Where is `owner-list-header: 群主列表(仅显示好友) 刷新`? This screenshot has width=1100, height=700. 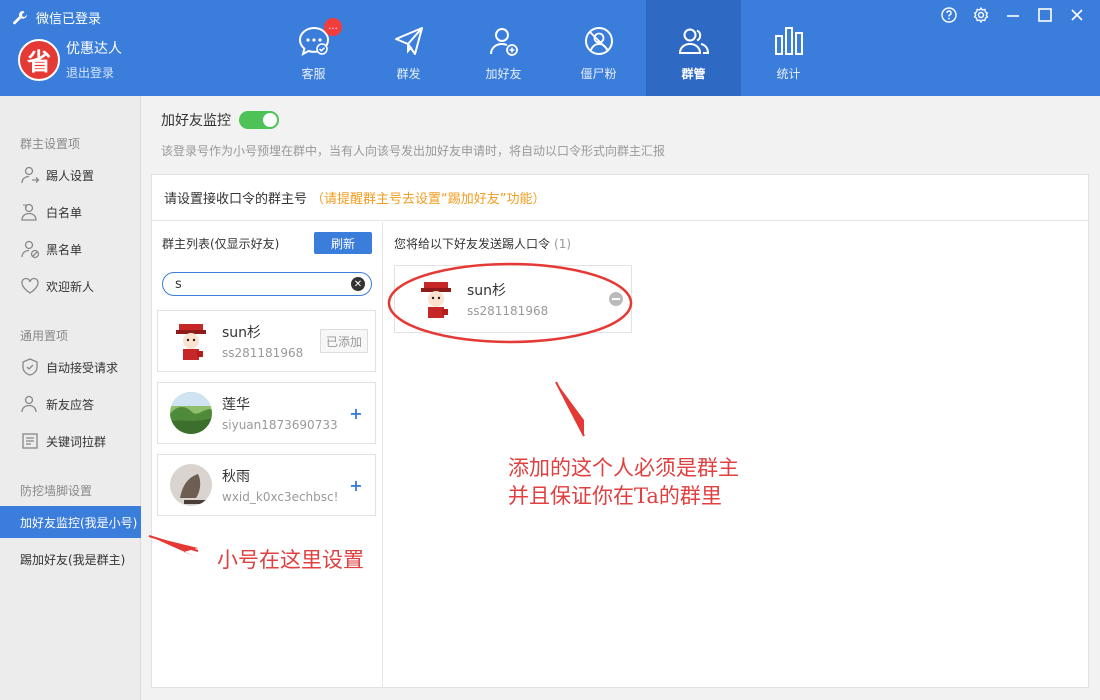
owner-list-header: 群主列表(仅显示好友) 刷新 is located at coordinates (267, 243).